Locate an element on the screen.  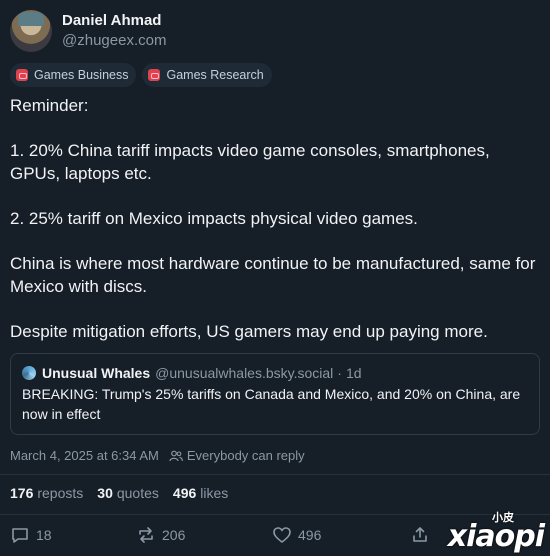
author-names: Daniel Ahmad @zhugeex.com is located at coordinates (114, 31).